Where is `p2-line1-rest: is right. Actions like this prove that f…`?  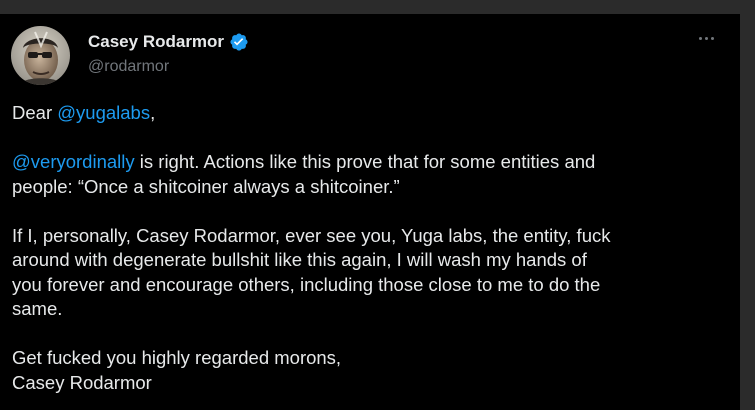
p2-line1-rest: is right. Actions like this prove that f… is located at coordinates (365, 161).